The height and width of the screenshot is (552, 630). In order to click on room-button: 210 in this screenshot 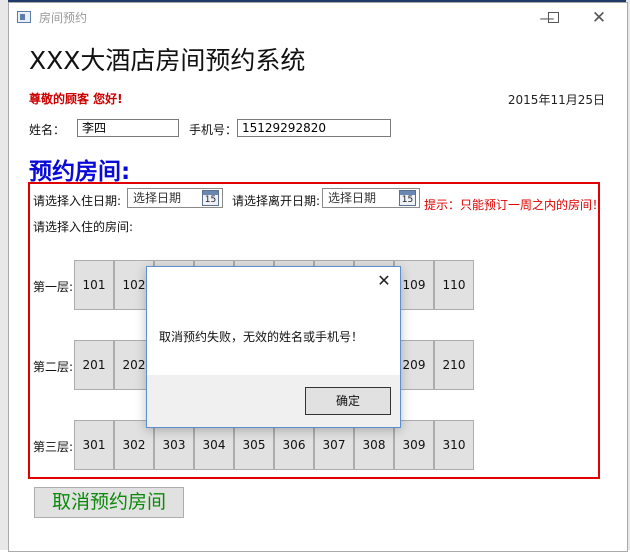, I will do `click(454, 365)`.